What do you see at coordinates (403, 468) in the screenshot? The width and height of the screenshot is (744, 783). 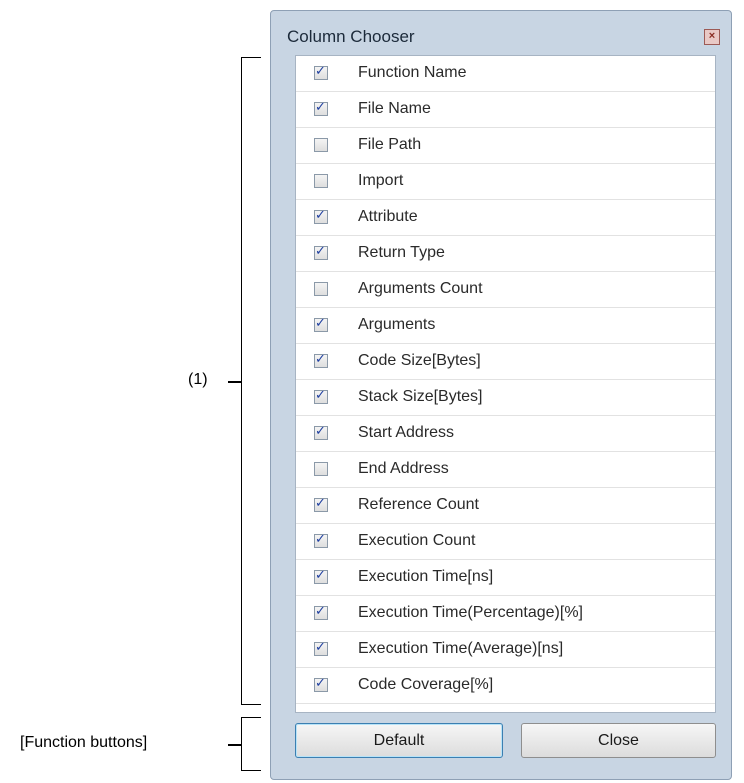 I see `column-label: End Address` at bounding box center [403, 468].